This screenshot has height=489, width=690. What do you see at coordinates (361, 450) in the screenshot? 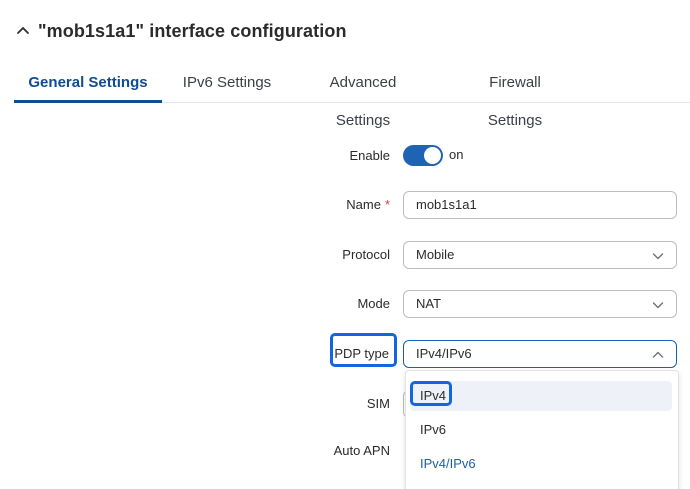
I see `auto-apn-label: Auto APN` at bounding box center [361, 450].